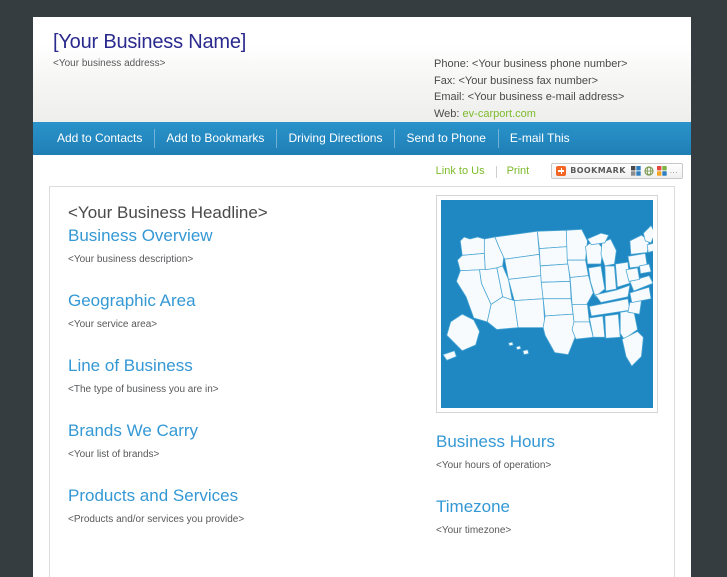 Image resolution: width=727 pixels, height=577 pixels. What do you see at coordinates (168, 212) in the screenshot?
I see `business-headline: <Your Business Headline>` at bounding box center [168, 212].